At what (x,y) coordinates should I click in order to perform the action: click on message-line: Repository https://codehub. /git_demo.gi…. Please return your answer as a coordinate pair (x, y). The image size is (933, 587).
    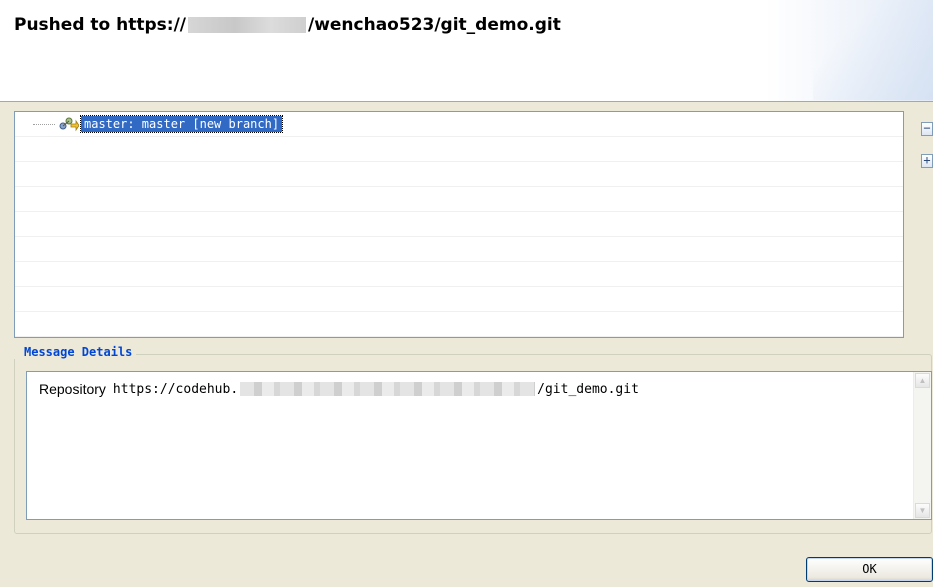
    Looking at the image, I should click on (339, 389).